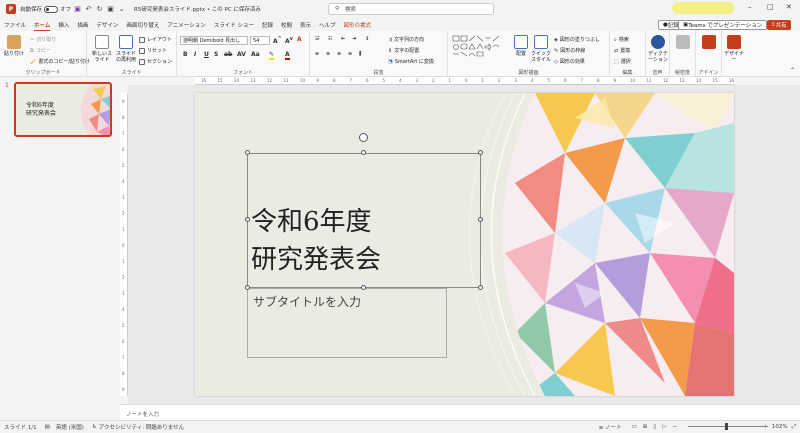 The width and height of the screenshot is (800, 433). Describe the element at coordinates (126, 49) in the screenshot. I see `reuse-slide-button: スライドの再利用` at that location.